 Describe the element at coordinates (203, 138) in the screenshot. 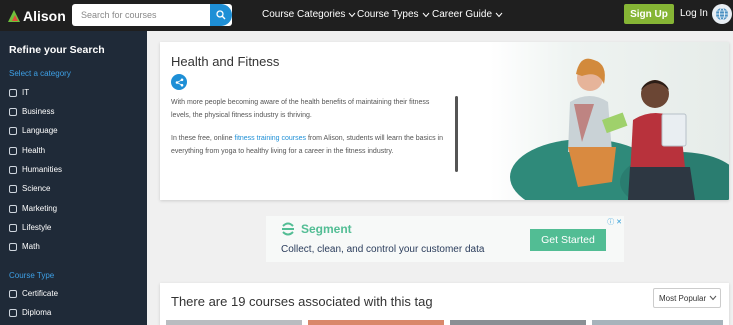

I see `paragraph-text: In these free, online` at that location.